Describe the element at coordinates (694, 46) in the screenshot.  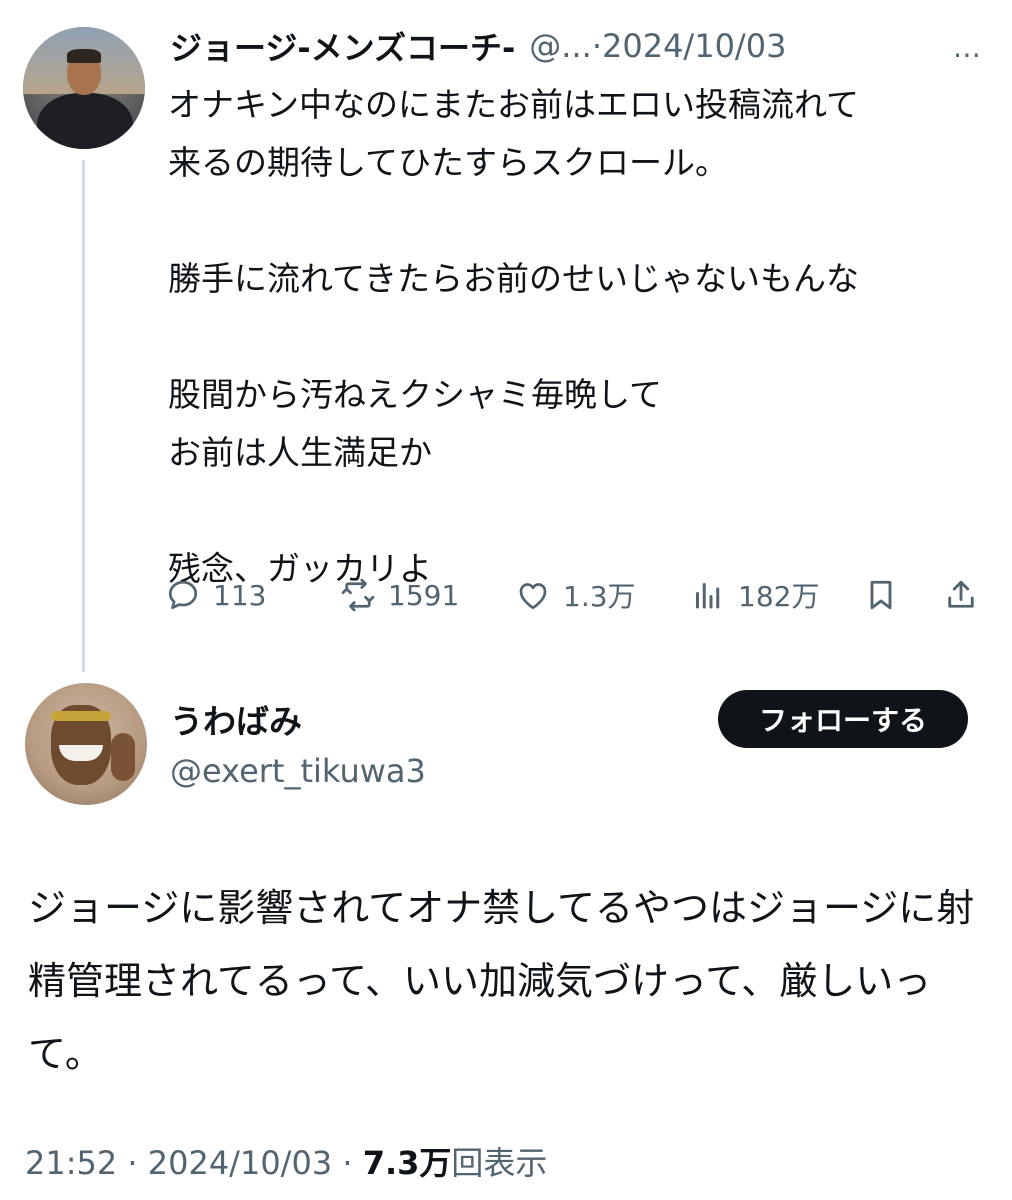
I see `tweet-date: 2024/10/03` at that location.